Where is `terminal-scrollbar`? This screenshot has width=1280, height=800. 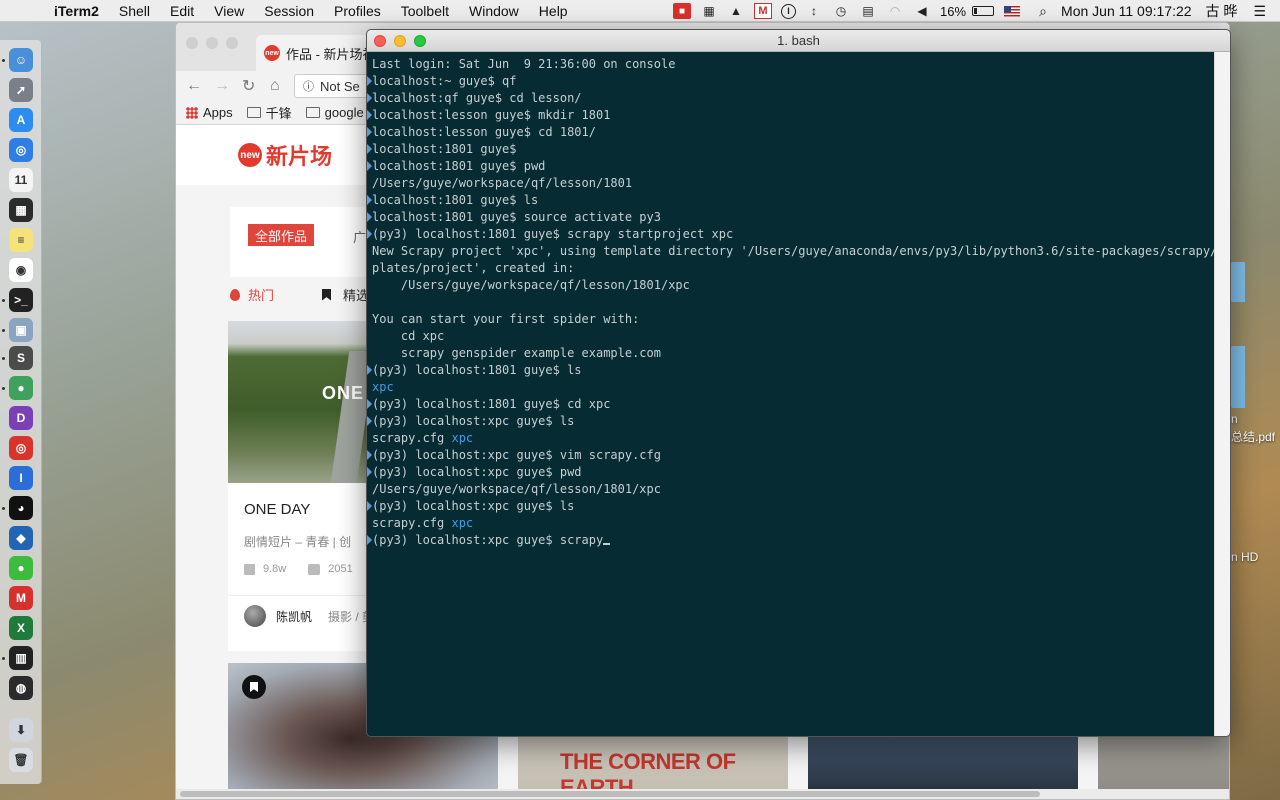 terminal-scrollbar is located at coordinates (1222, 394).